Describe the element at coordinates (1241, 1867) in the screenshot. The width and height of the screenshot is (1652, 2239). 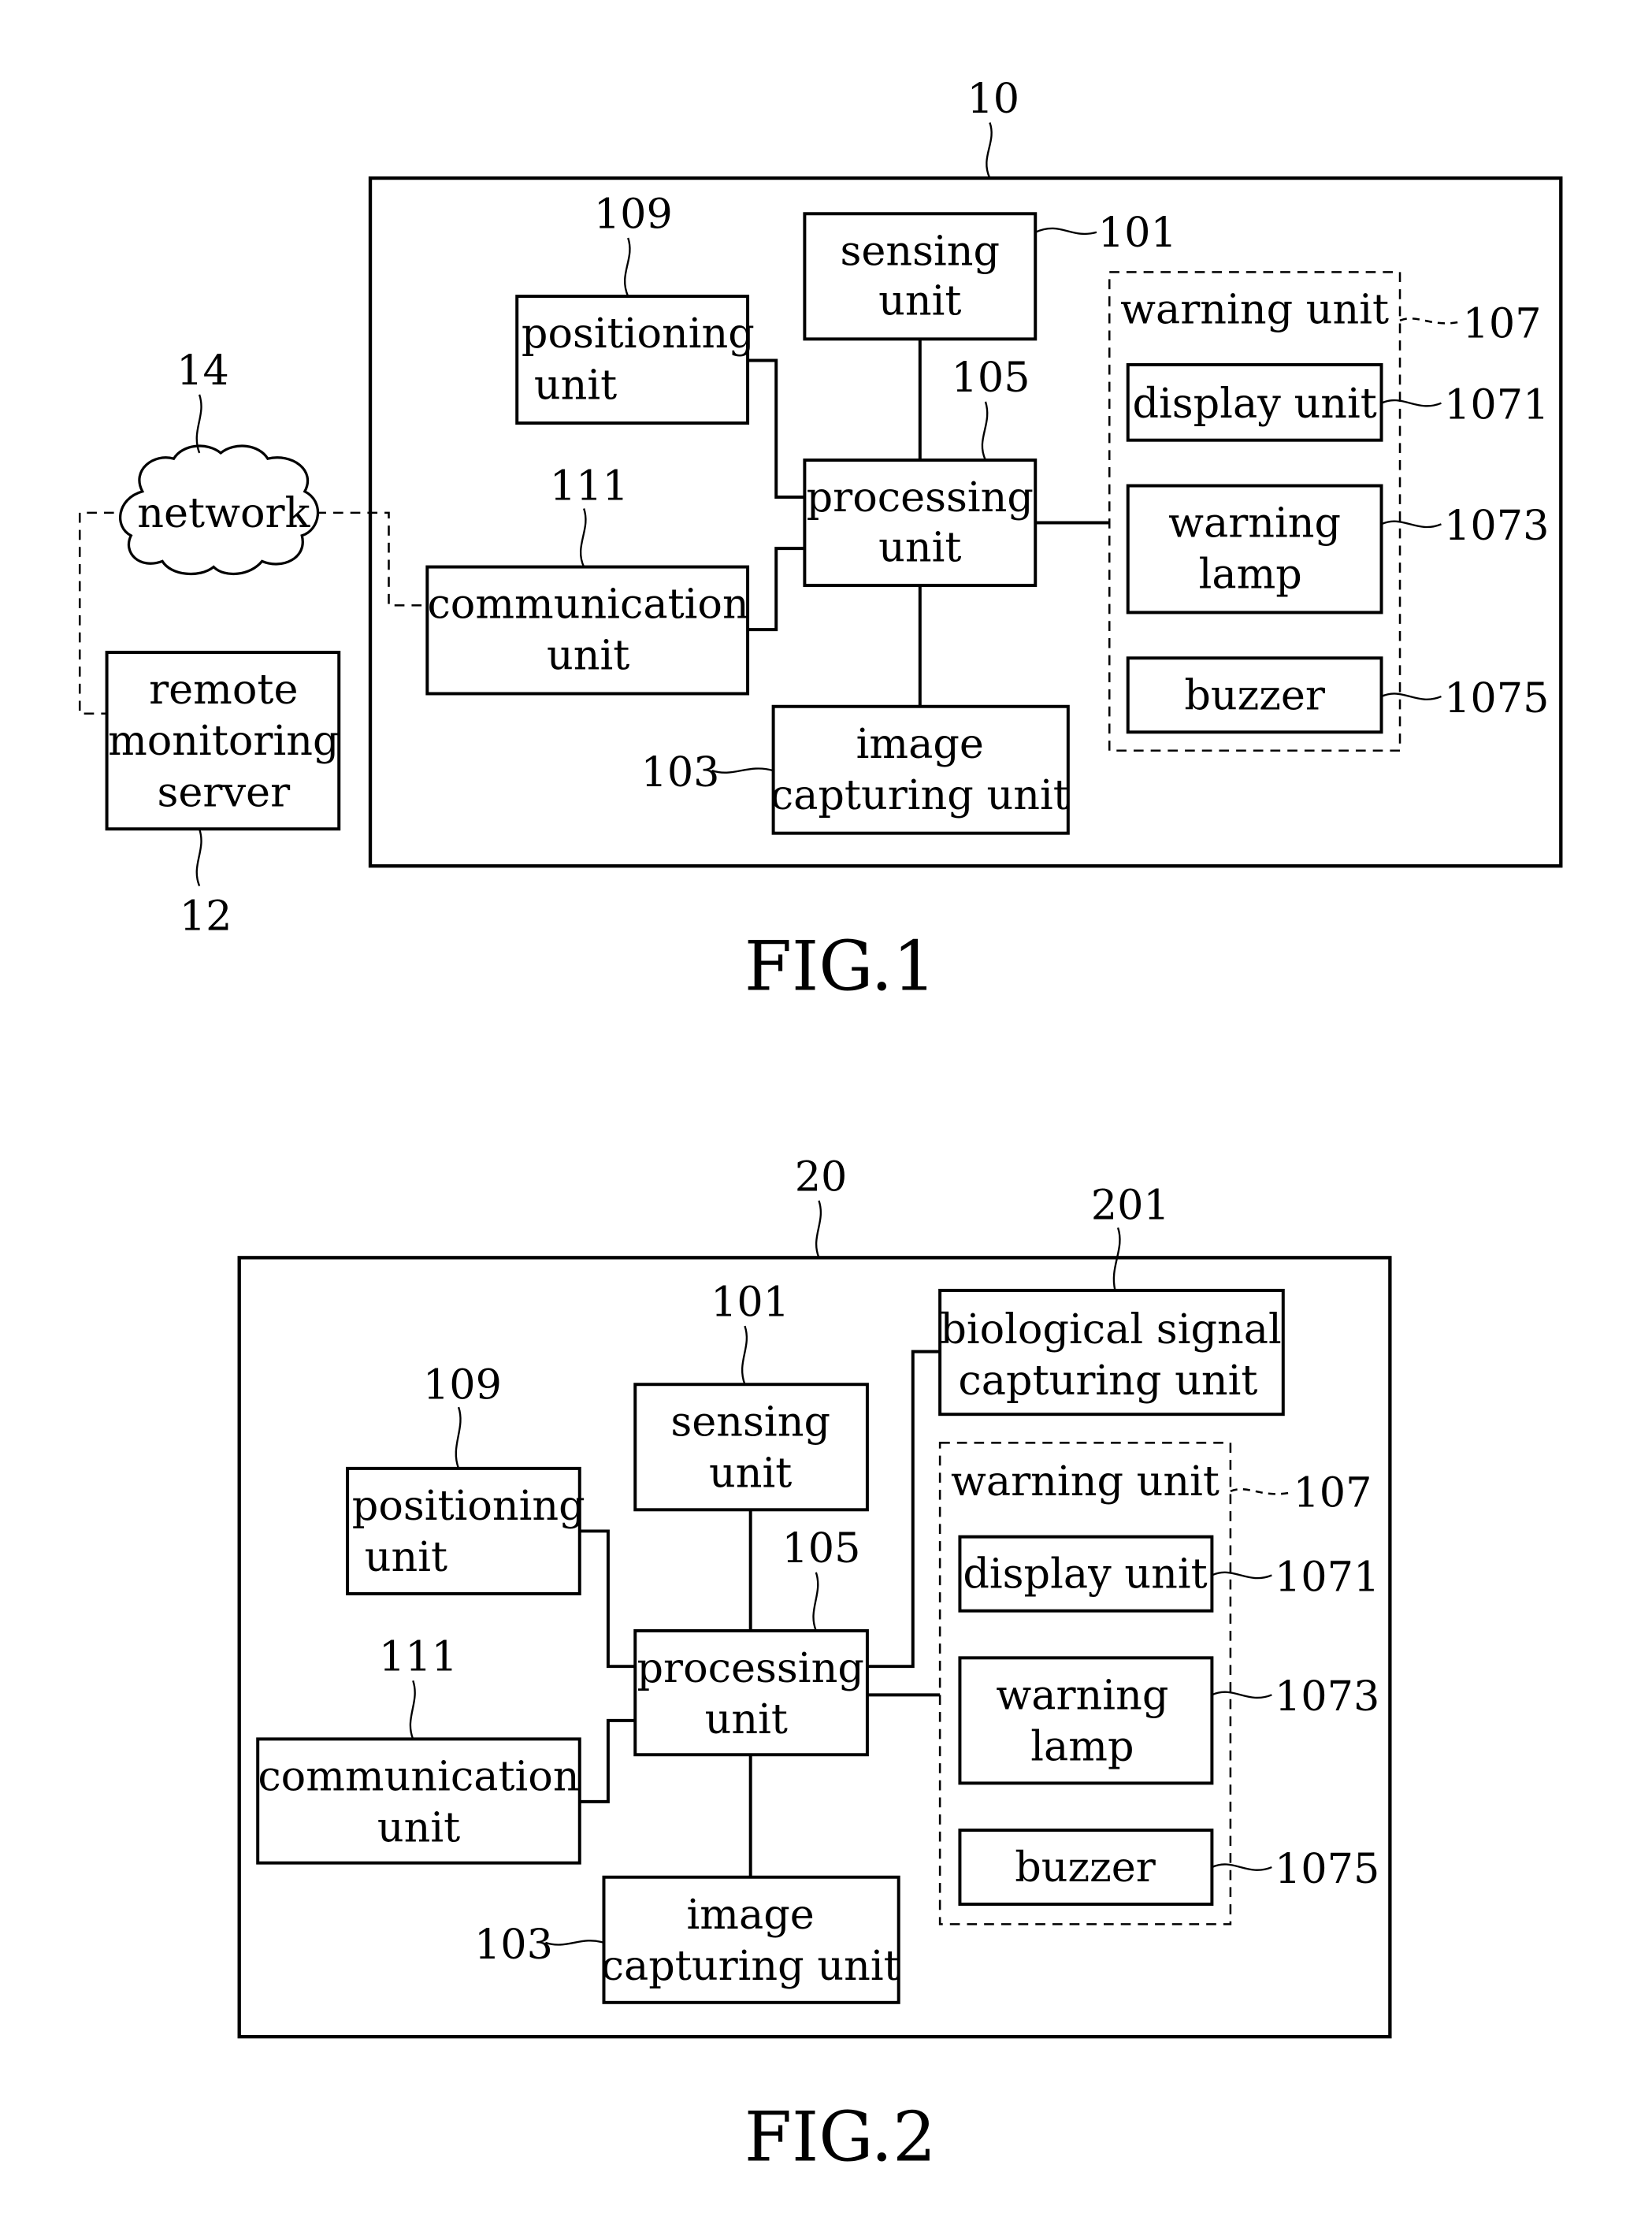
I see `fig2-buzzer-leader` at that location.